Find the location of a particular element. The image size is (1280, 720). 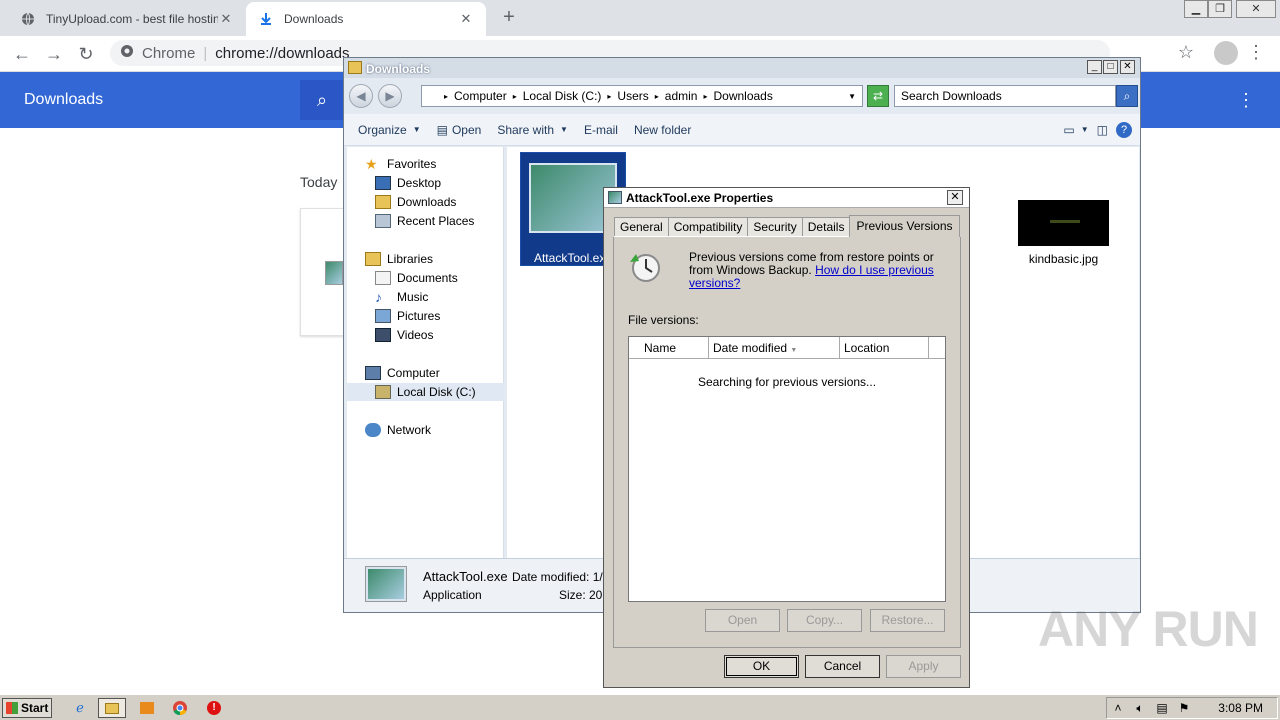

tab-downloads: Downloads ✕ is located at coordinates (366, 19).